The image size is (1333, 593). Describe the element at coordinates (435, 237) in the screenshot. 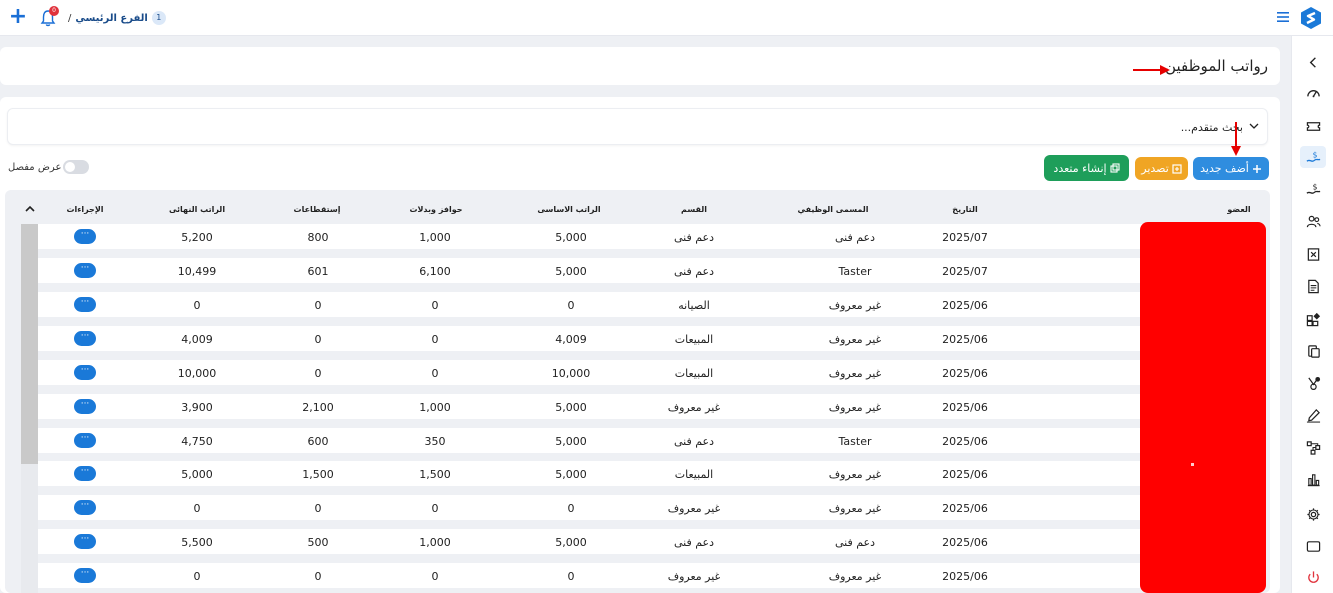

I see `cell-allowances: 1,000` at that location.